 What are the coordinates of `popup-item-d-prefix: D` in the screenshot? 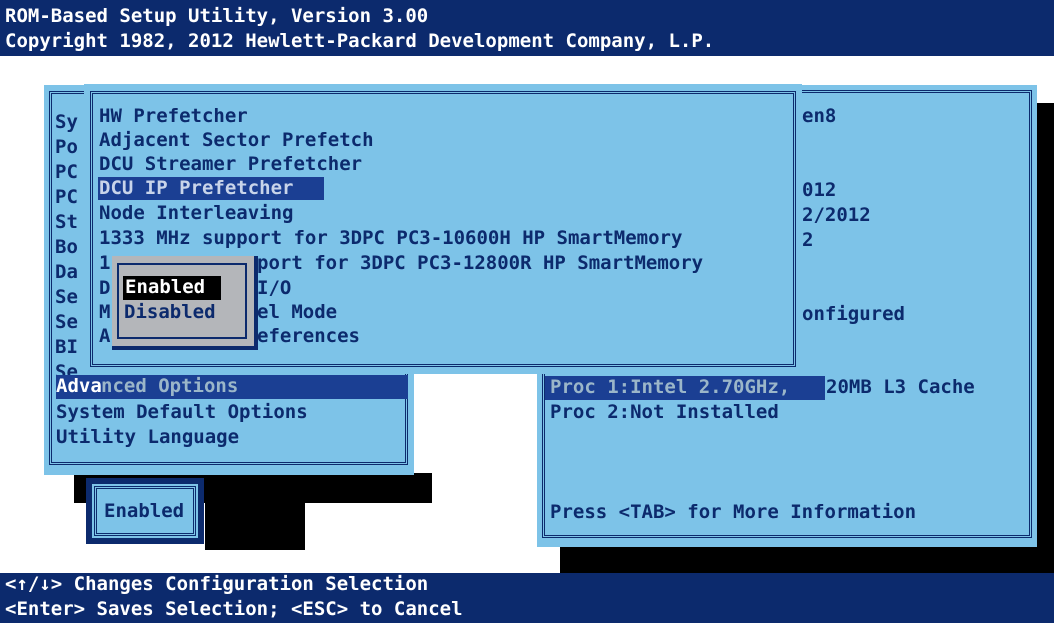 It's located at (104, 288).